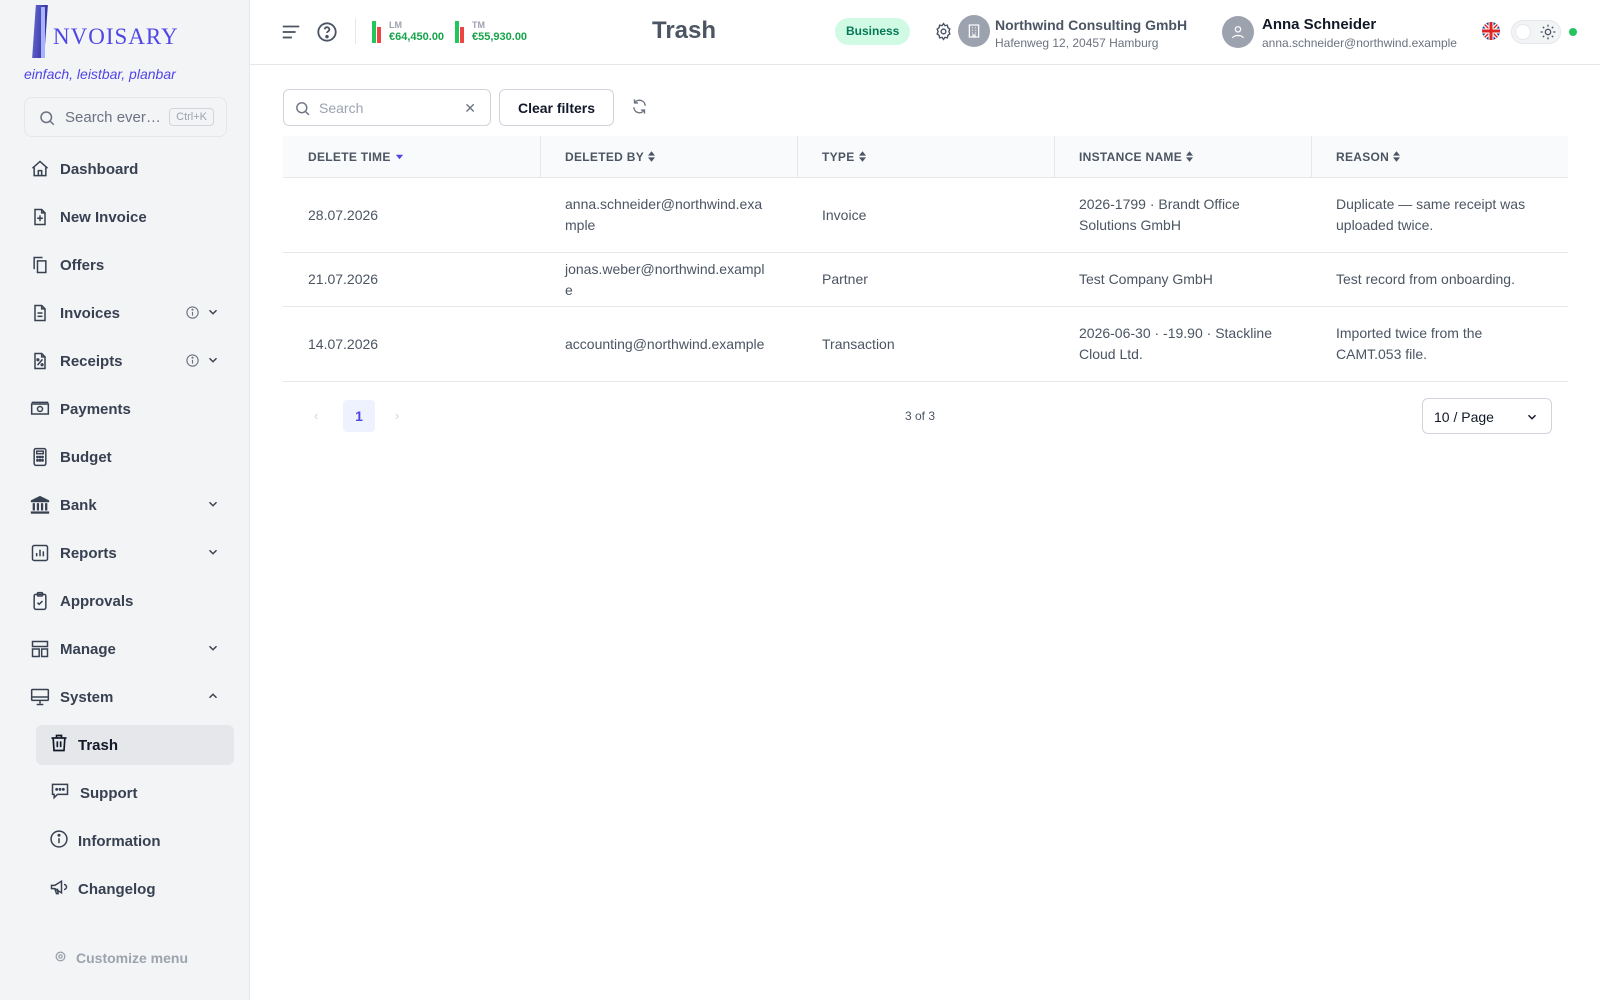 The height and width of the screenshot is (1000, 1600). I want to click on sidebar-item-budget: Budget, so click(125, 457).